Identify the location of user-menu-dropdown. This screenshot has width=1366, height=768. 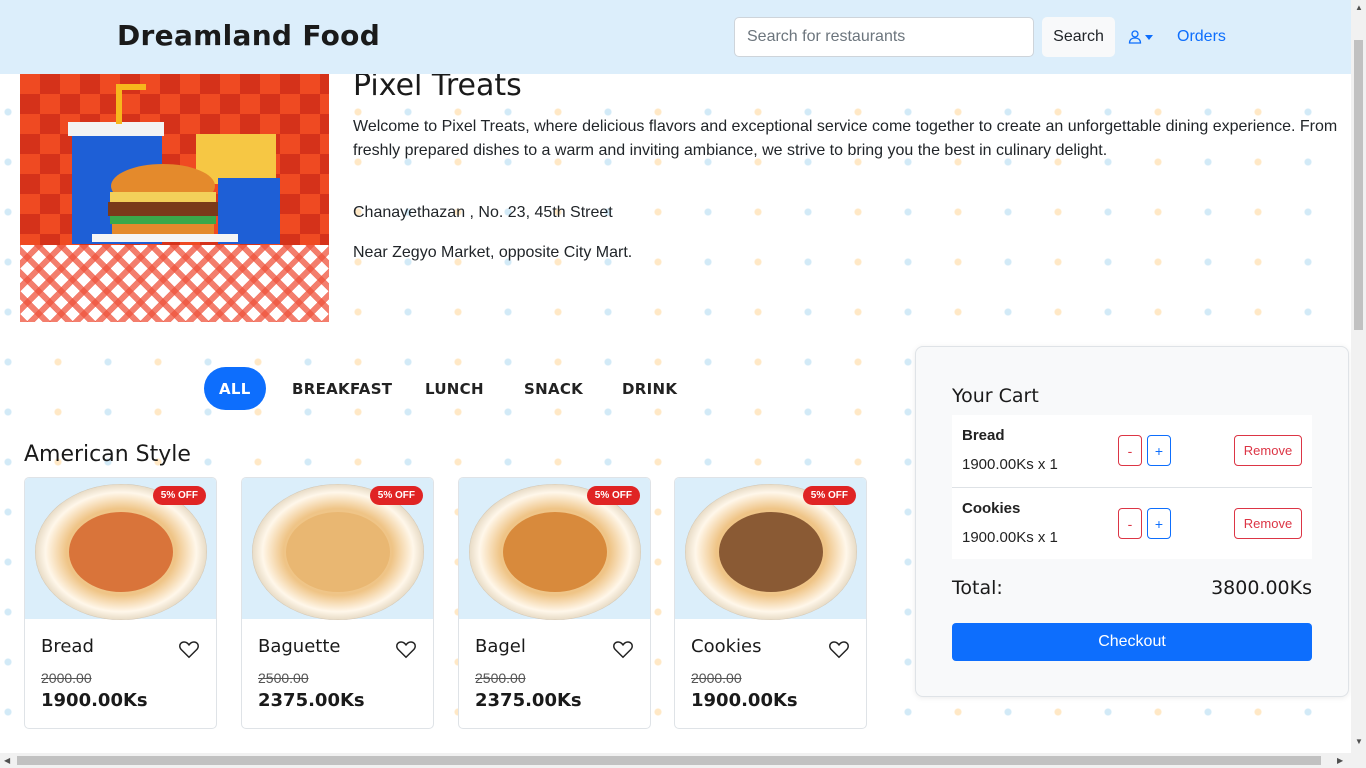
(1140, 37).